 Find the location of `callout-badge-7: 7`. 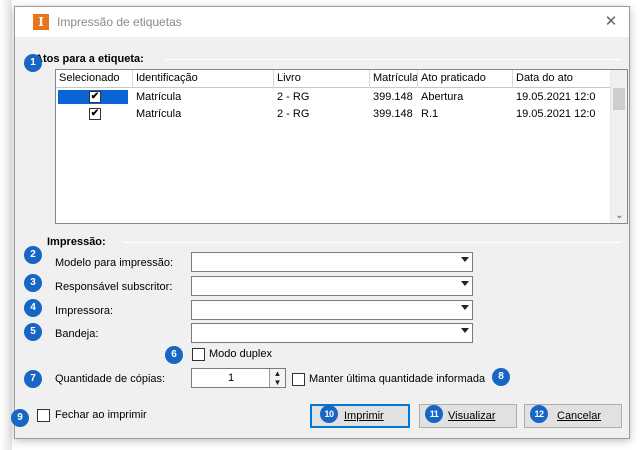

callout-badge-7: 7 is located at coordinates (33, 379).